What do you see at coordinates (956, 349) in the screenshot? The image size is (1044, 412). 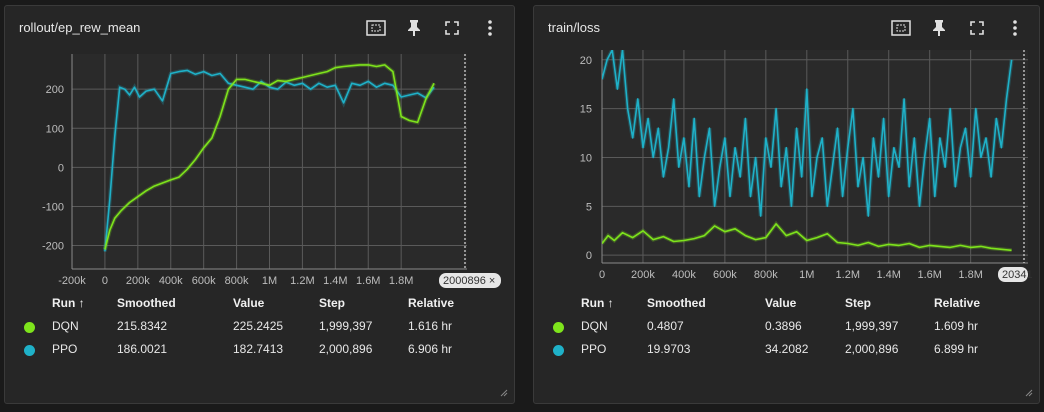 I see `row-relative: 6.899 hr` at bounding box center [956, 349].